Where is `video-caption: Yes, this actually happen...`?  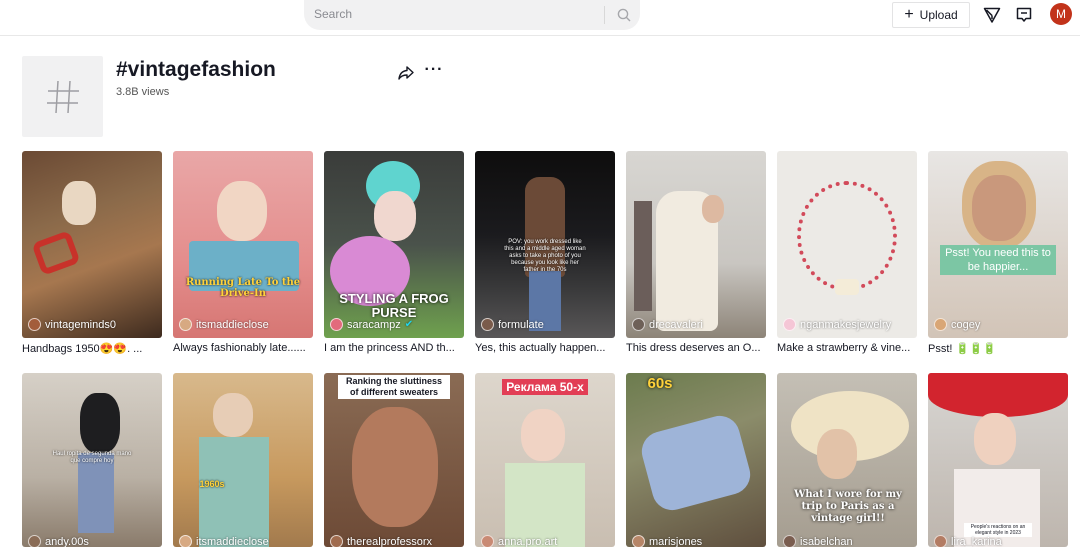
video-caption: Yes, this actually happen... is located at coordinates (545, 348).